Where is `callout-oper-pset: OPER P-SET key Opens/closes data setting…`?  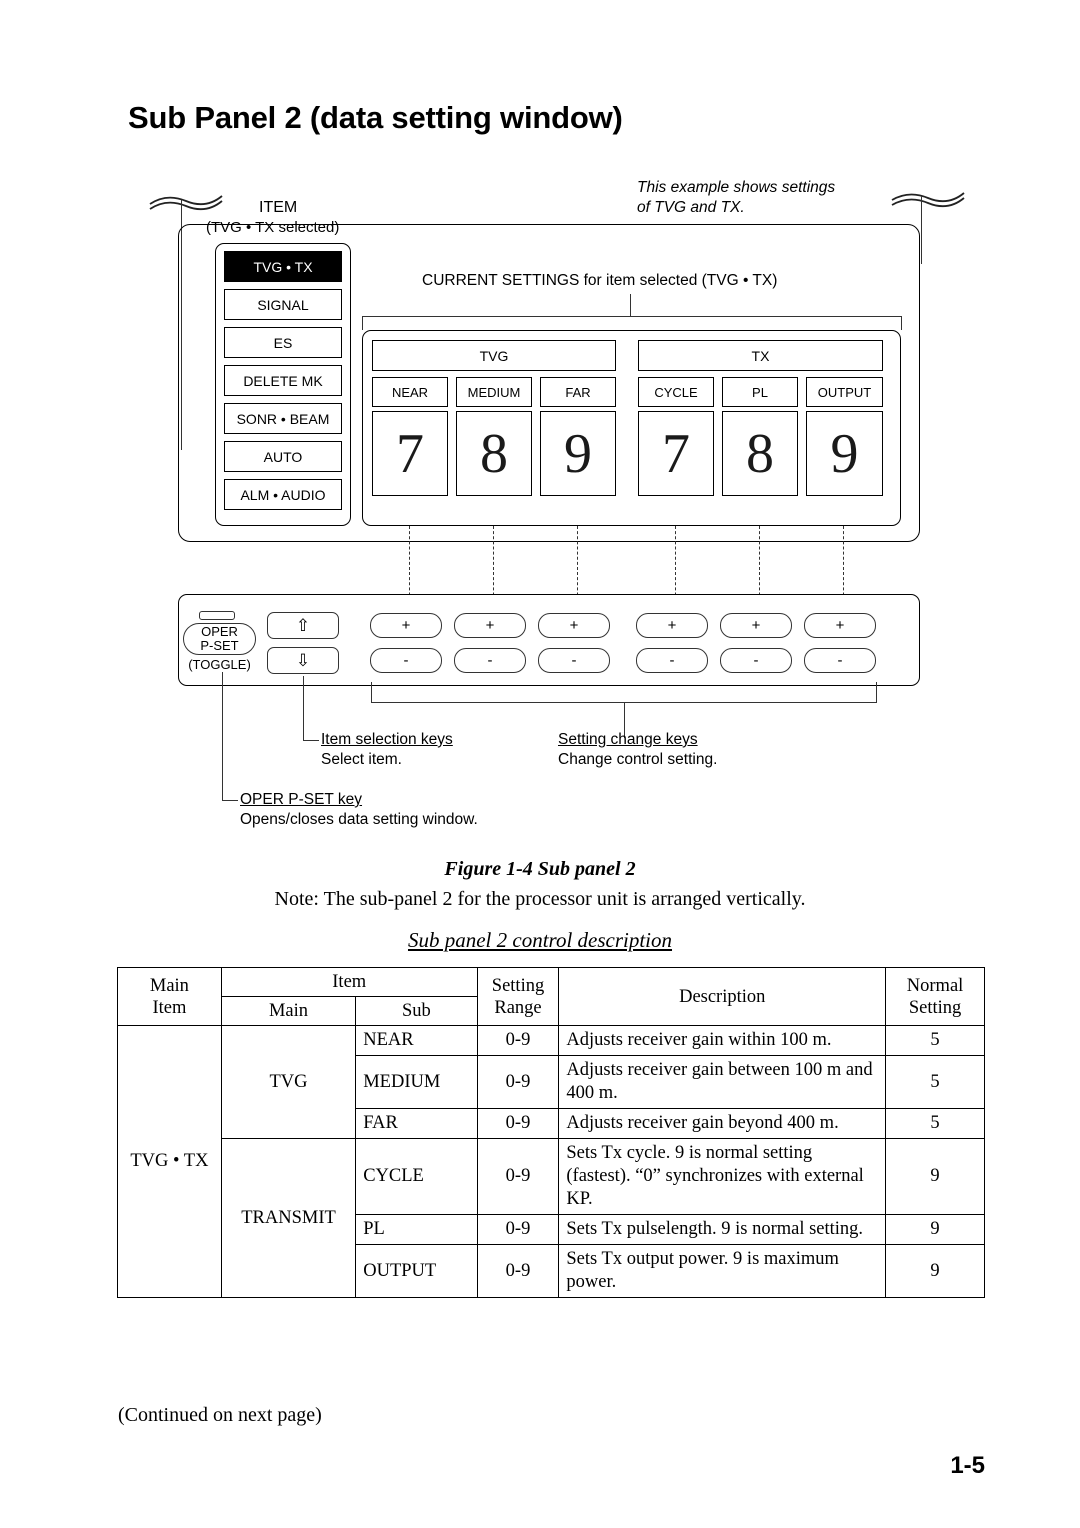 callout-oper-pset: OPER P-SET key Opens/closes data setting… is located at coordinates (359, 810).